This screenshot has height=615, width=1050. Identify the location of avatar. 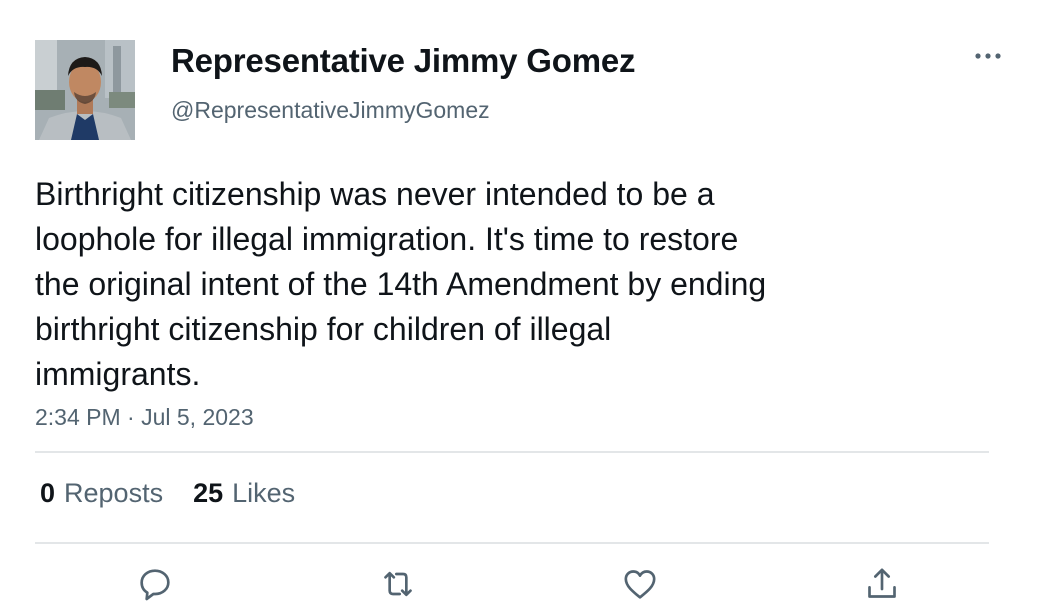
(85, 90).